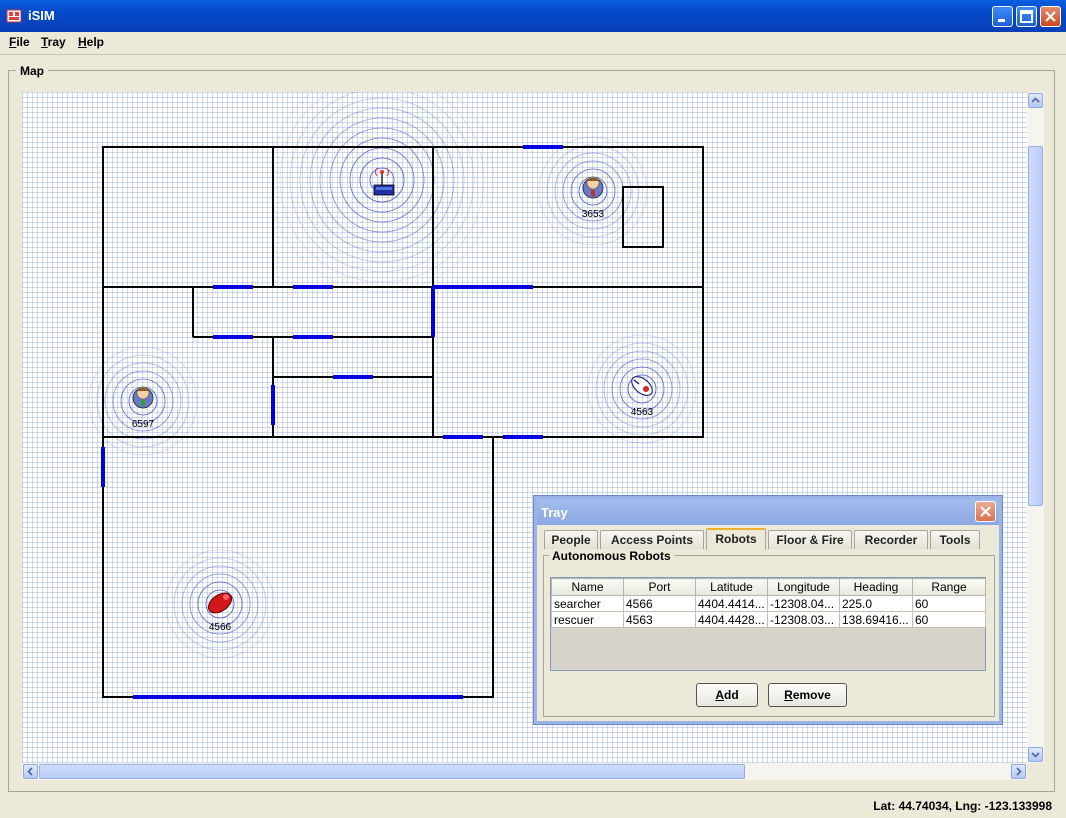 The height and width of the screenshot is (818, 1066). Describe the element at coordinates (949, 587) in the screenshot. I see `column-header-range: Range` at that location.